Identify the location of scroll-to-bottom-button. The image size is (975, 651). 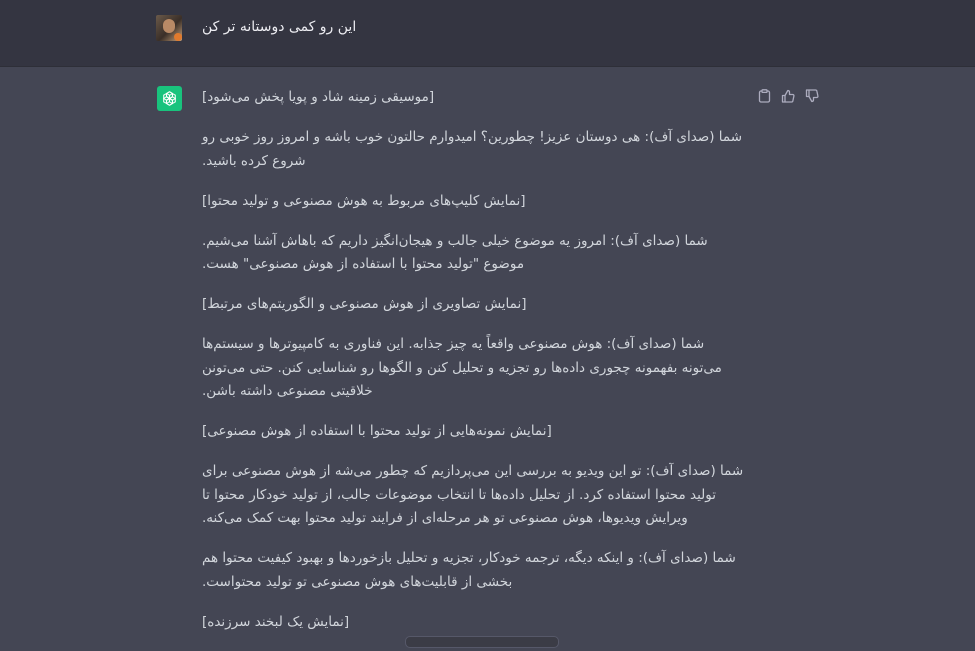
(482, 642).